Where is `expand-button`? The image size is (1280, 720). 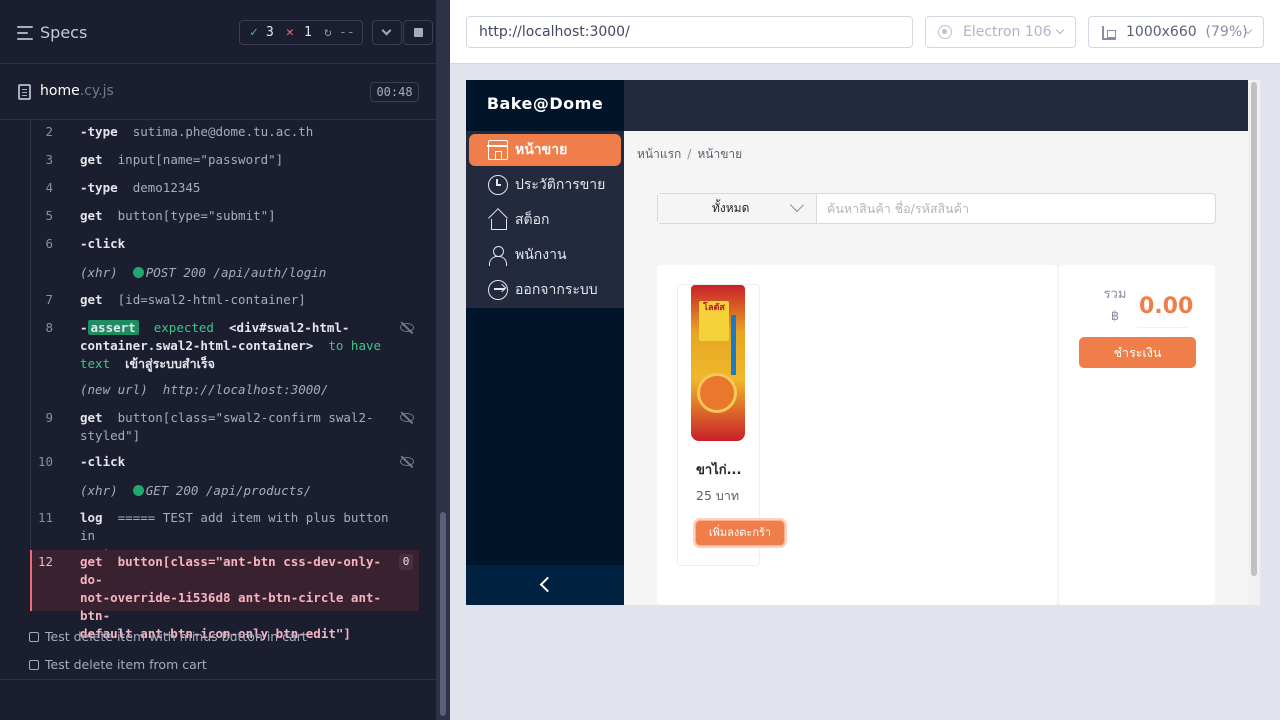
expand-button is located at coordinates (387, 32).